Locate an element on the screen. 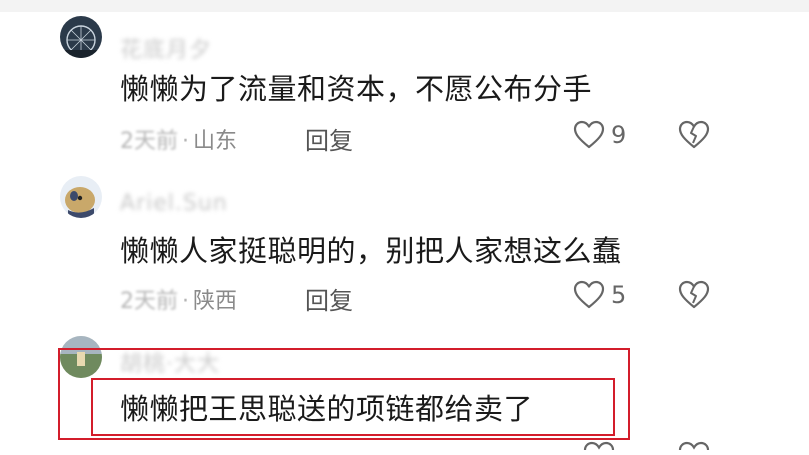  comment-meta: 2天前 · 山东 is located at coordinates (178, 139).